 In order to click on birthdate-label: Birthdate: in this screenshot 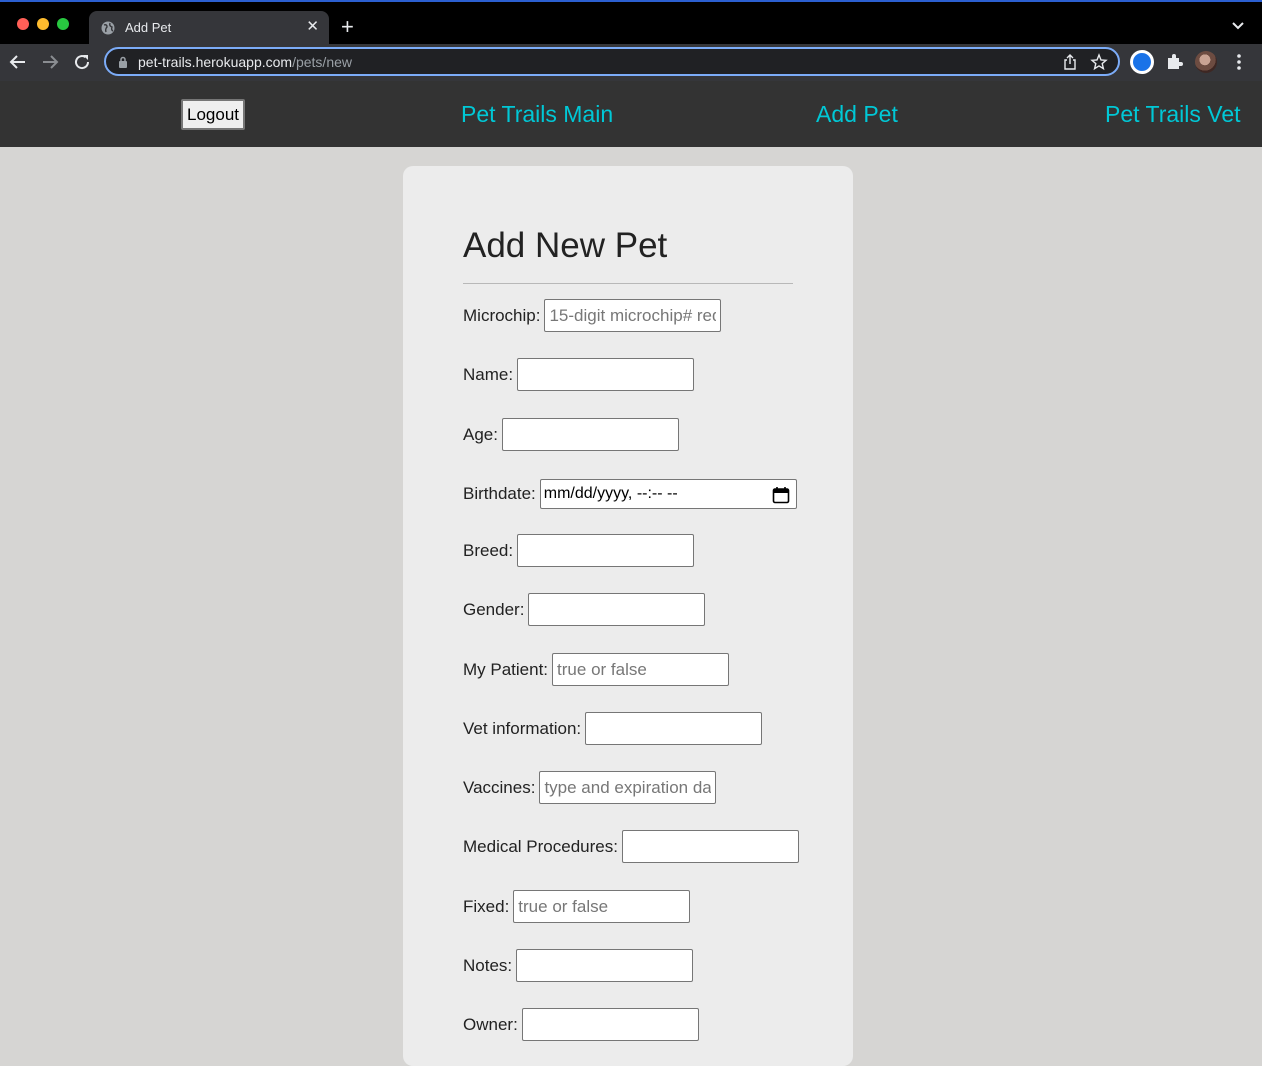, I will do `click(499, 493)`.